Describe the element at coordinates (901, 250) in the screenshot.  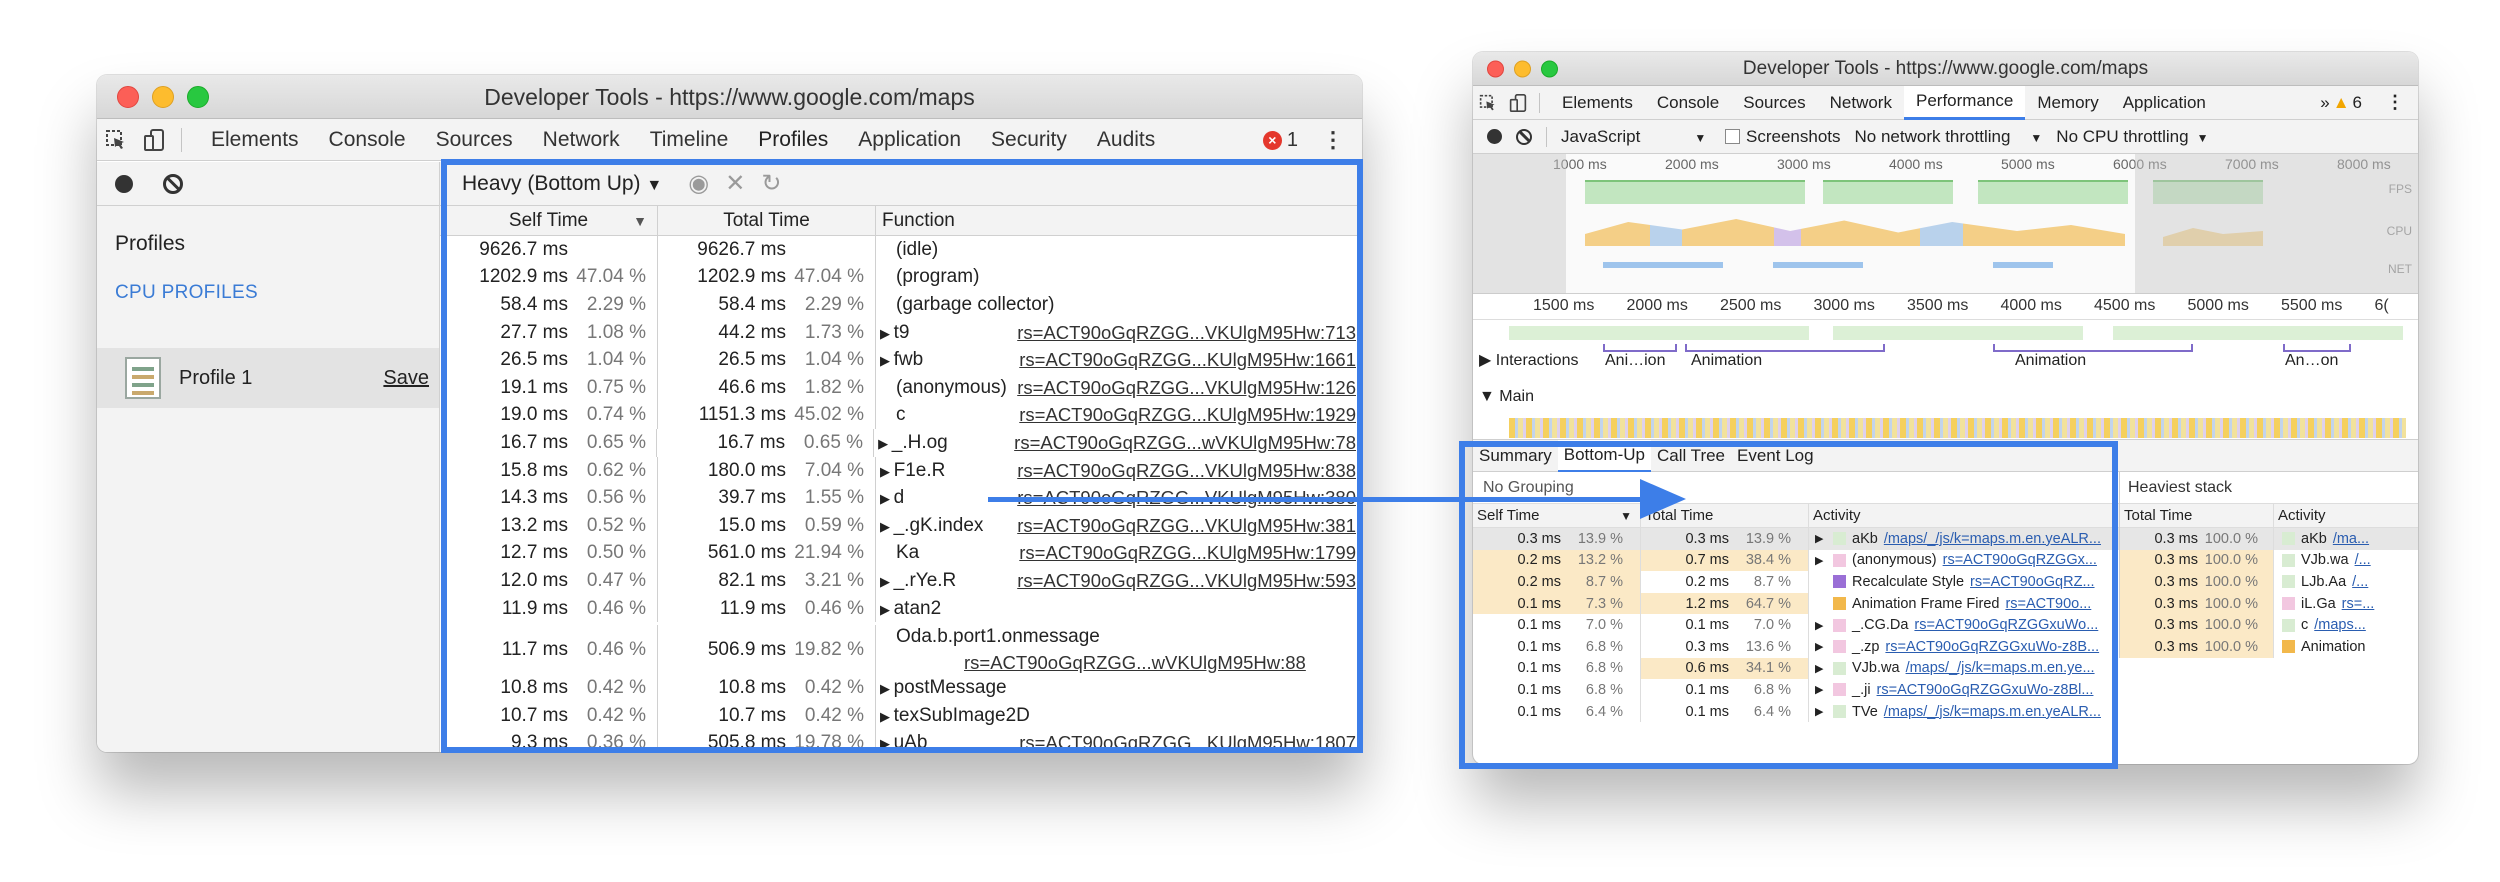
I see `table-row: 9626.7 ms 9626.7 ms (idle)` at that location.